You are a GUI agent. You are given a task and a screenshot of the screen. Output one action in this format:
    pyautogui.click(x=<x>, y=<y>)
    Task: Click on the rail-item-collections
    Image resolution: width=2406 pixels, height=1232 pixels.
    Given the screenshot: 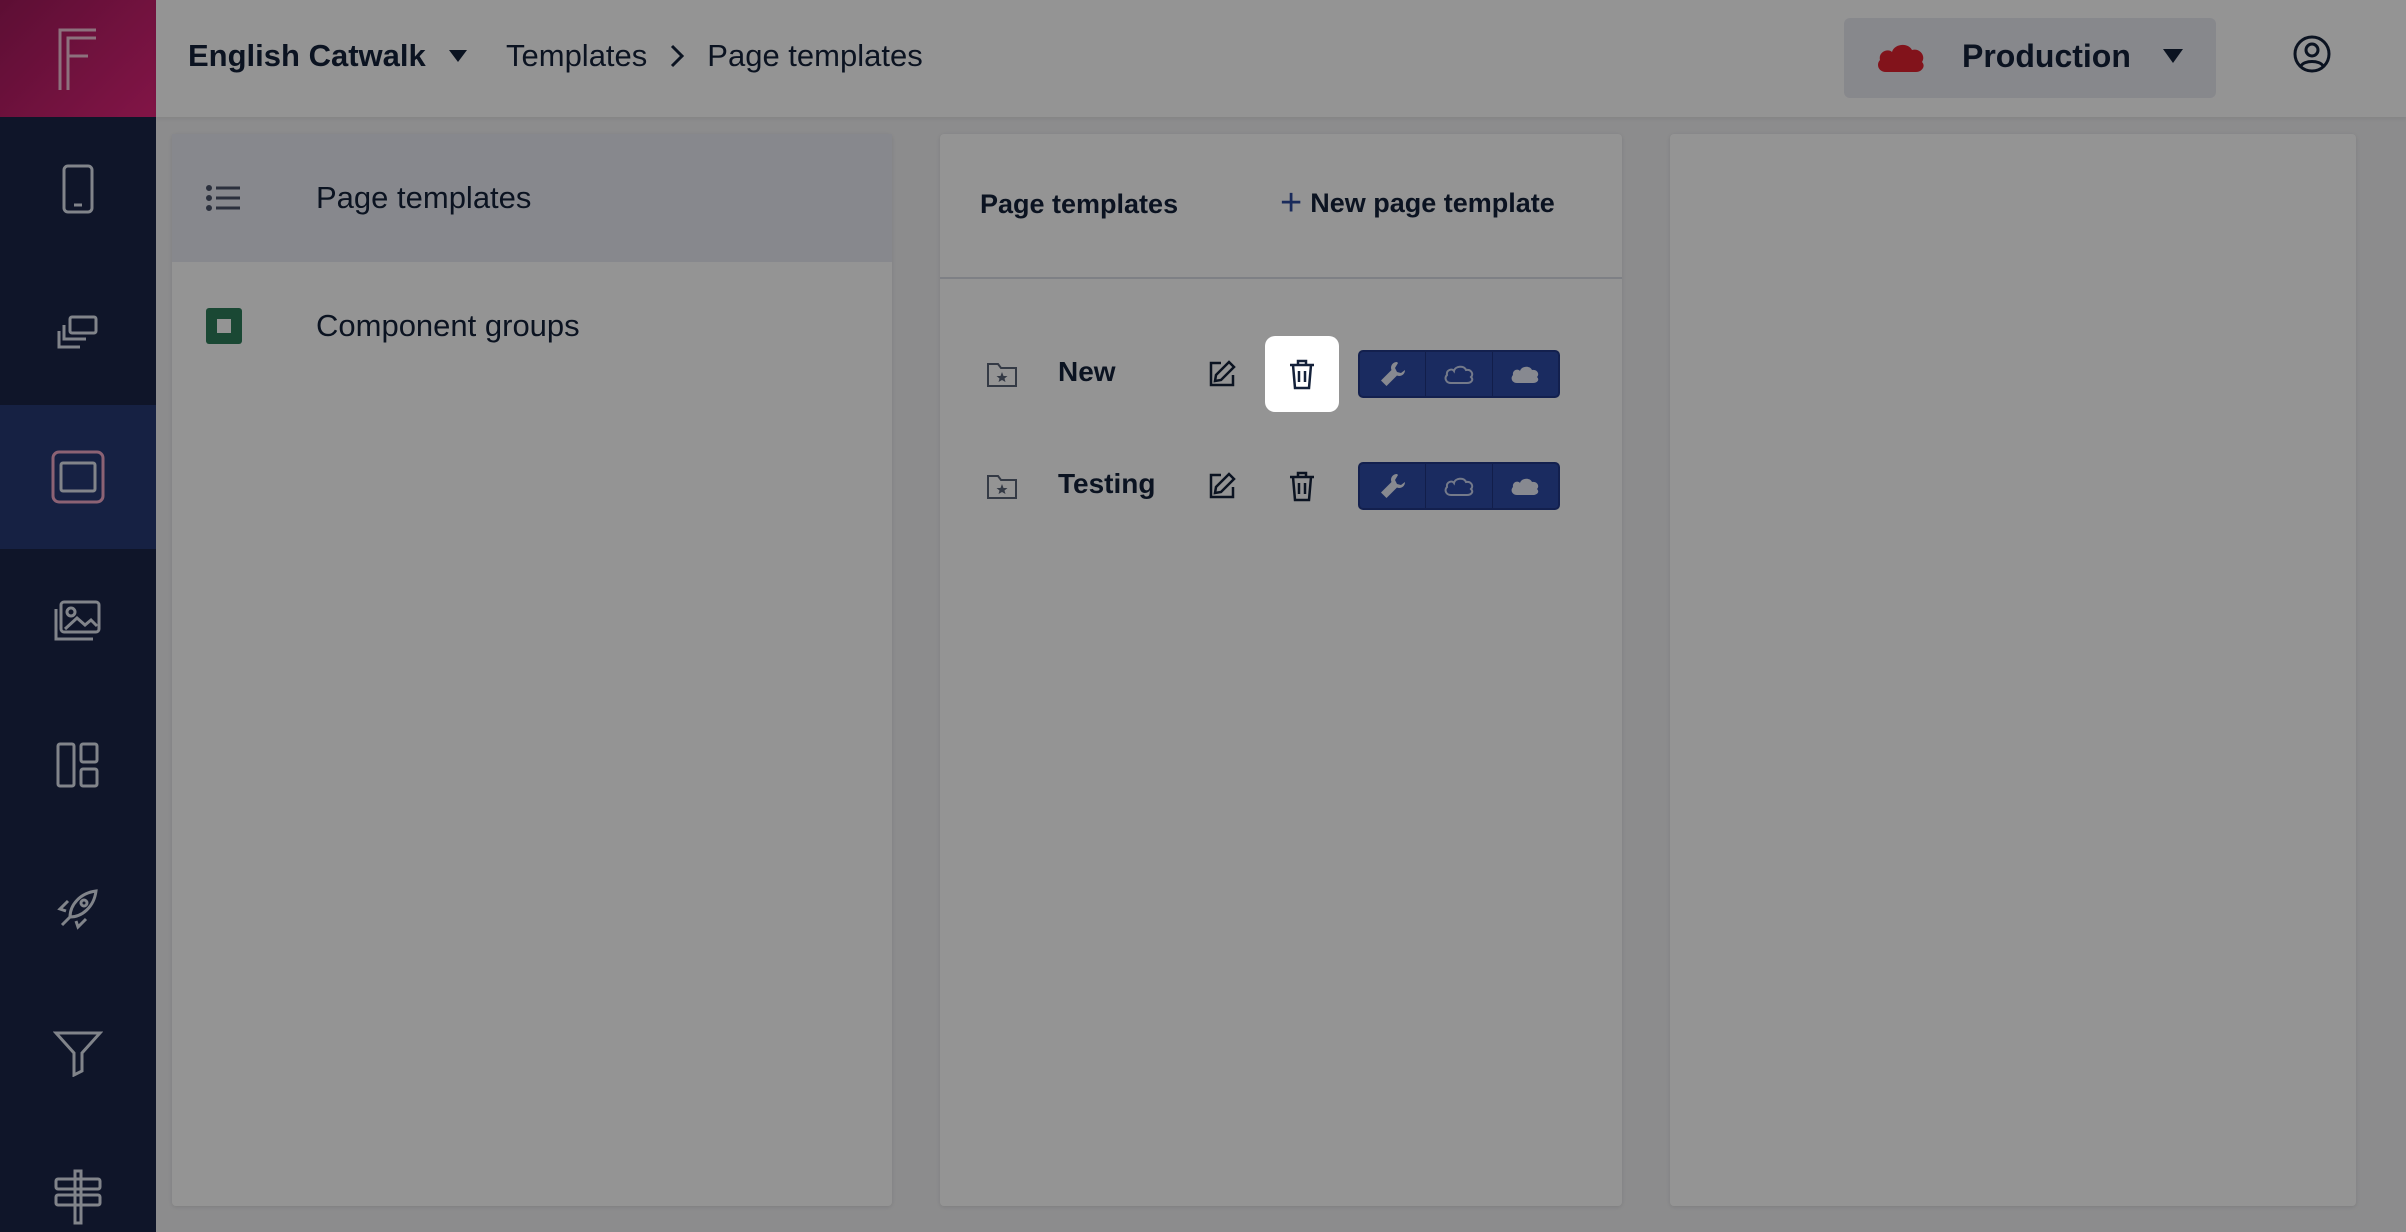 What is the action you would take?
    pyautogui.click(x=78, y=333)
    